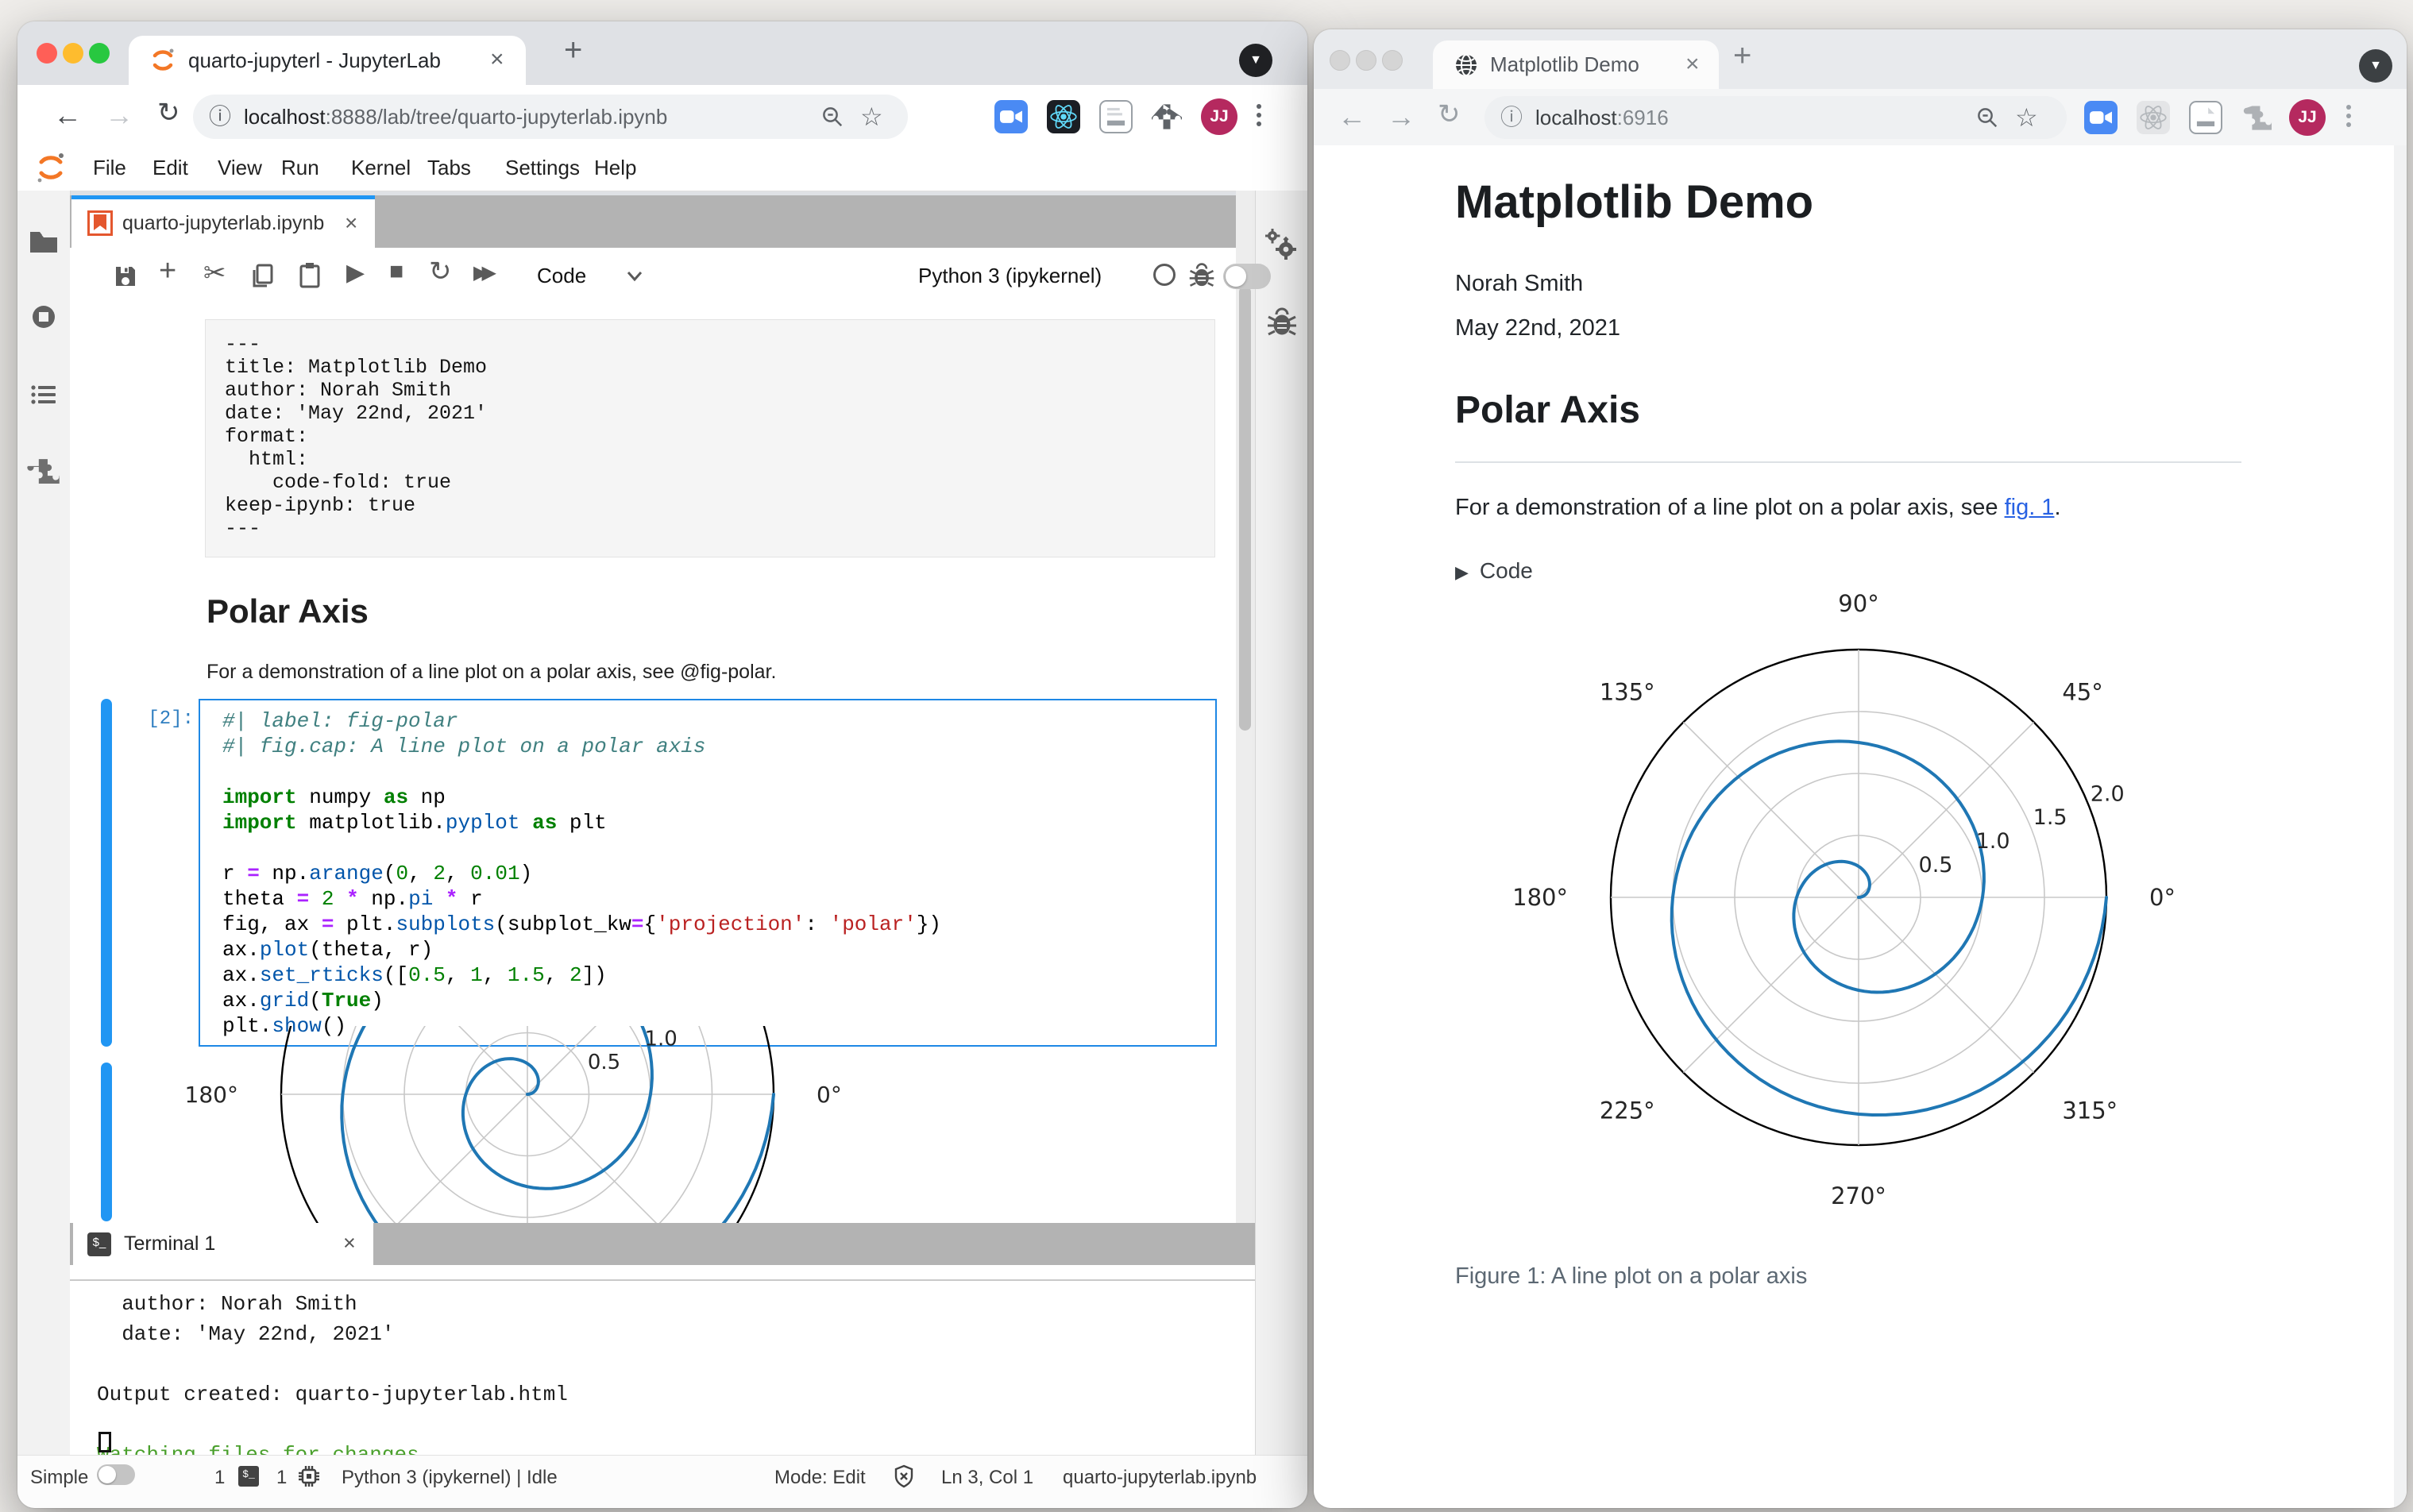 This screenshot has width=2413, height=1512. What do you see at coordinates (1282, 322) in the screenshot?
I see `debugger-bug-icon` at bounding box center [1282, 322].